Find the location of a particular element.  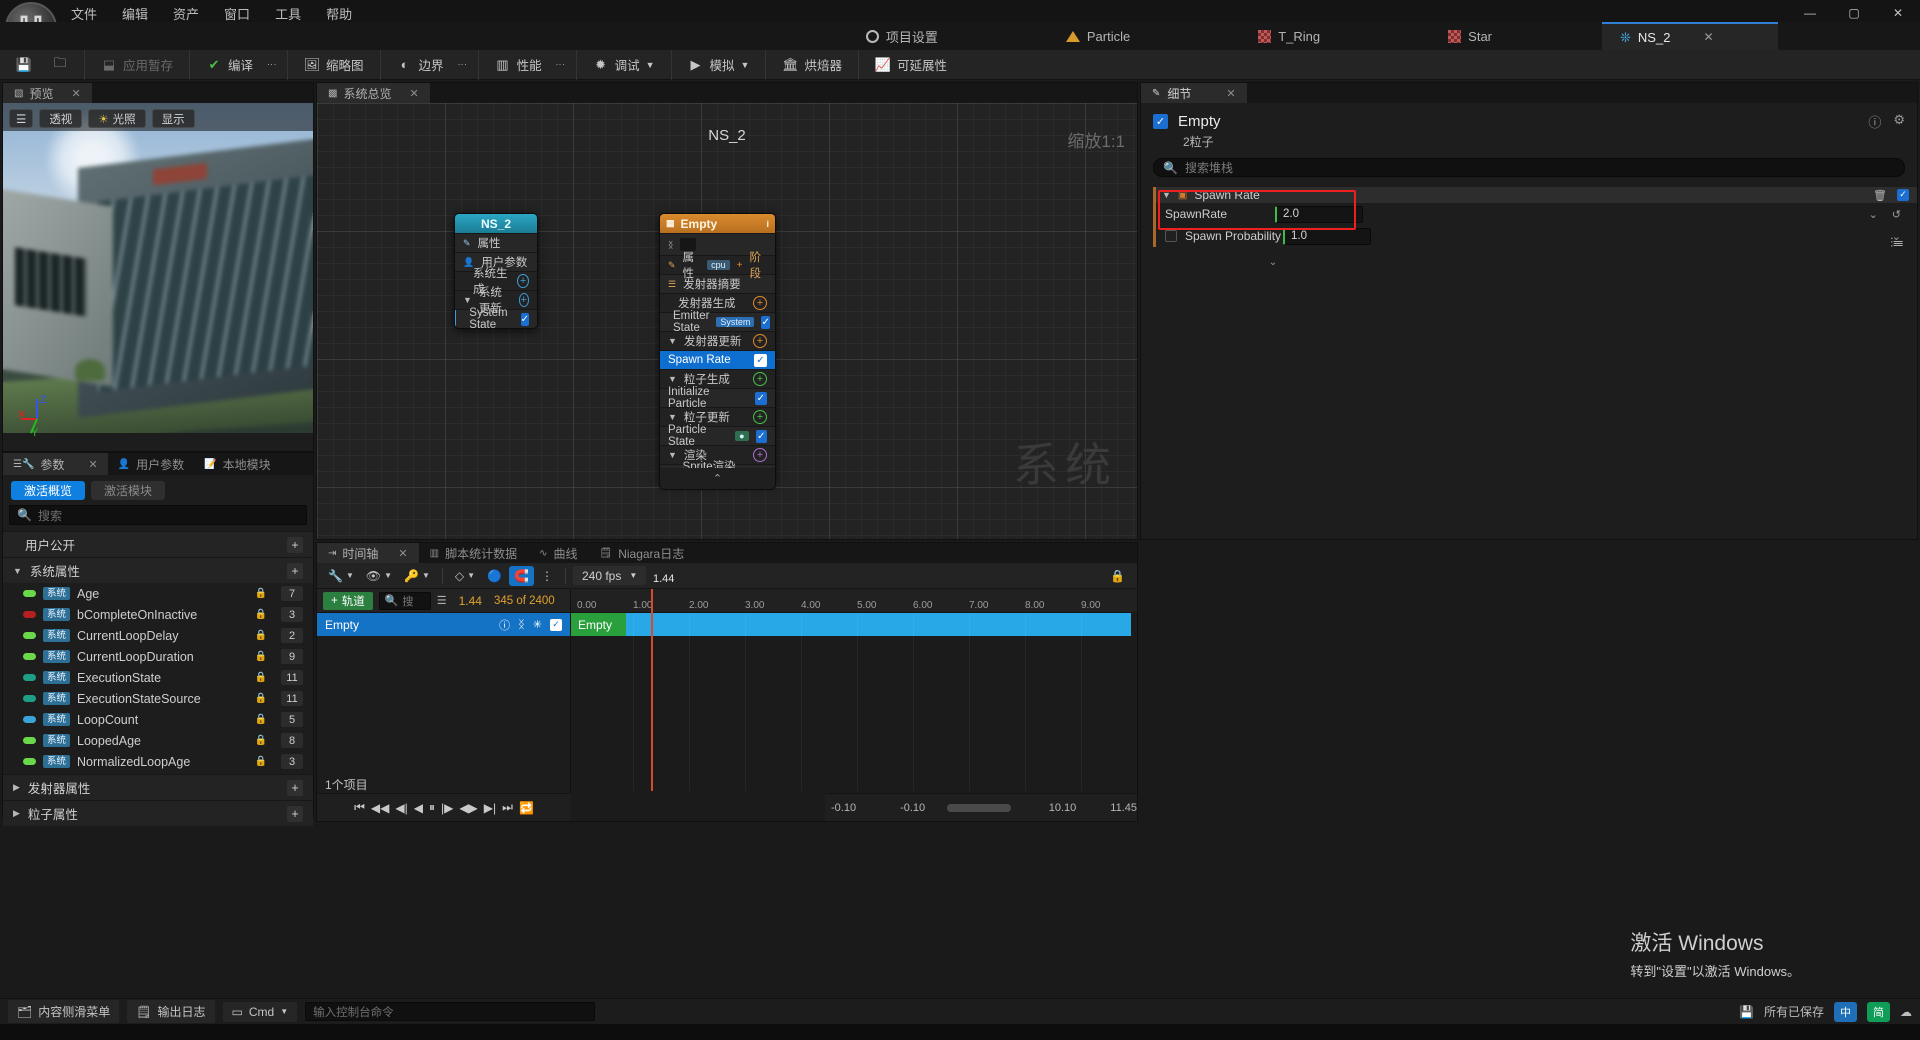

tab-timeline: ⇥ 时间轴 ✕ is located at coordinates (368, 553).